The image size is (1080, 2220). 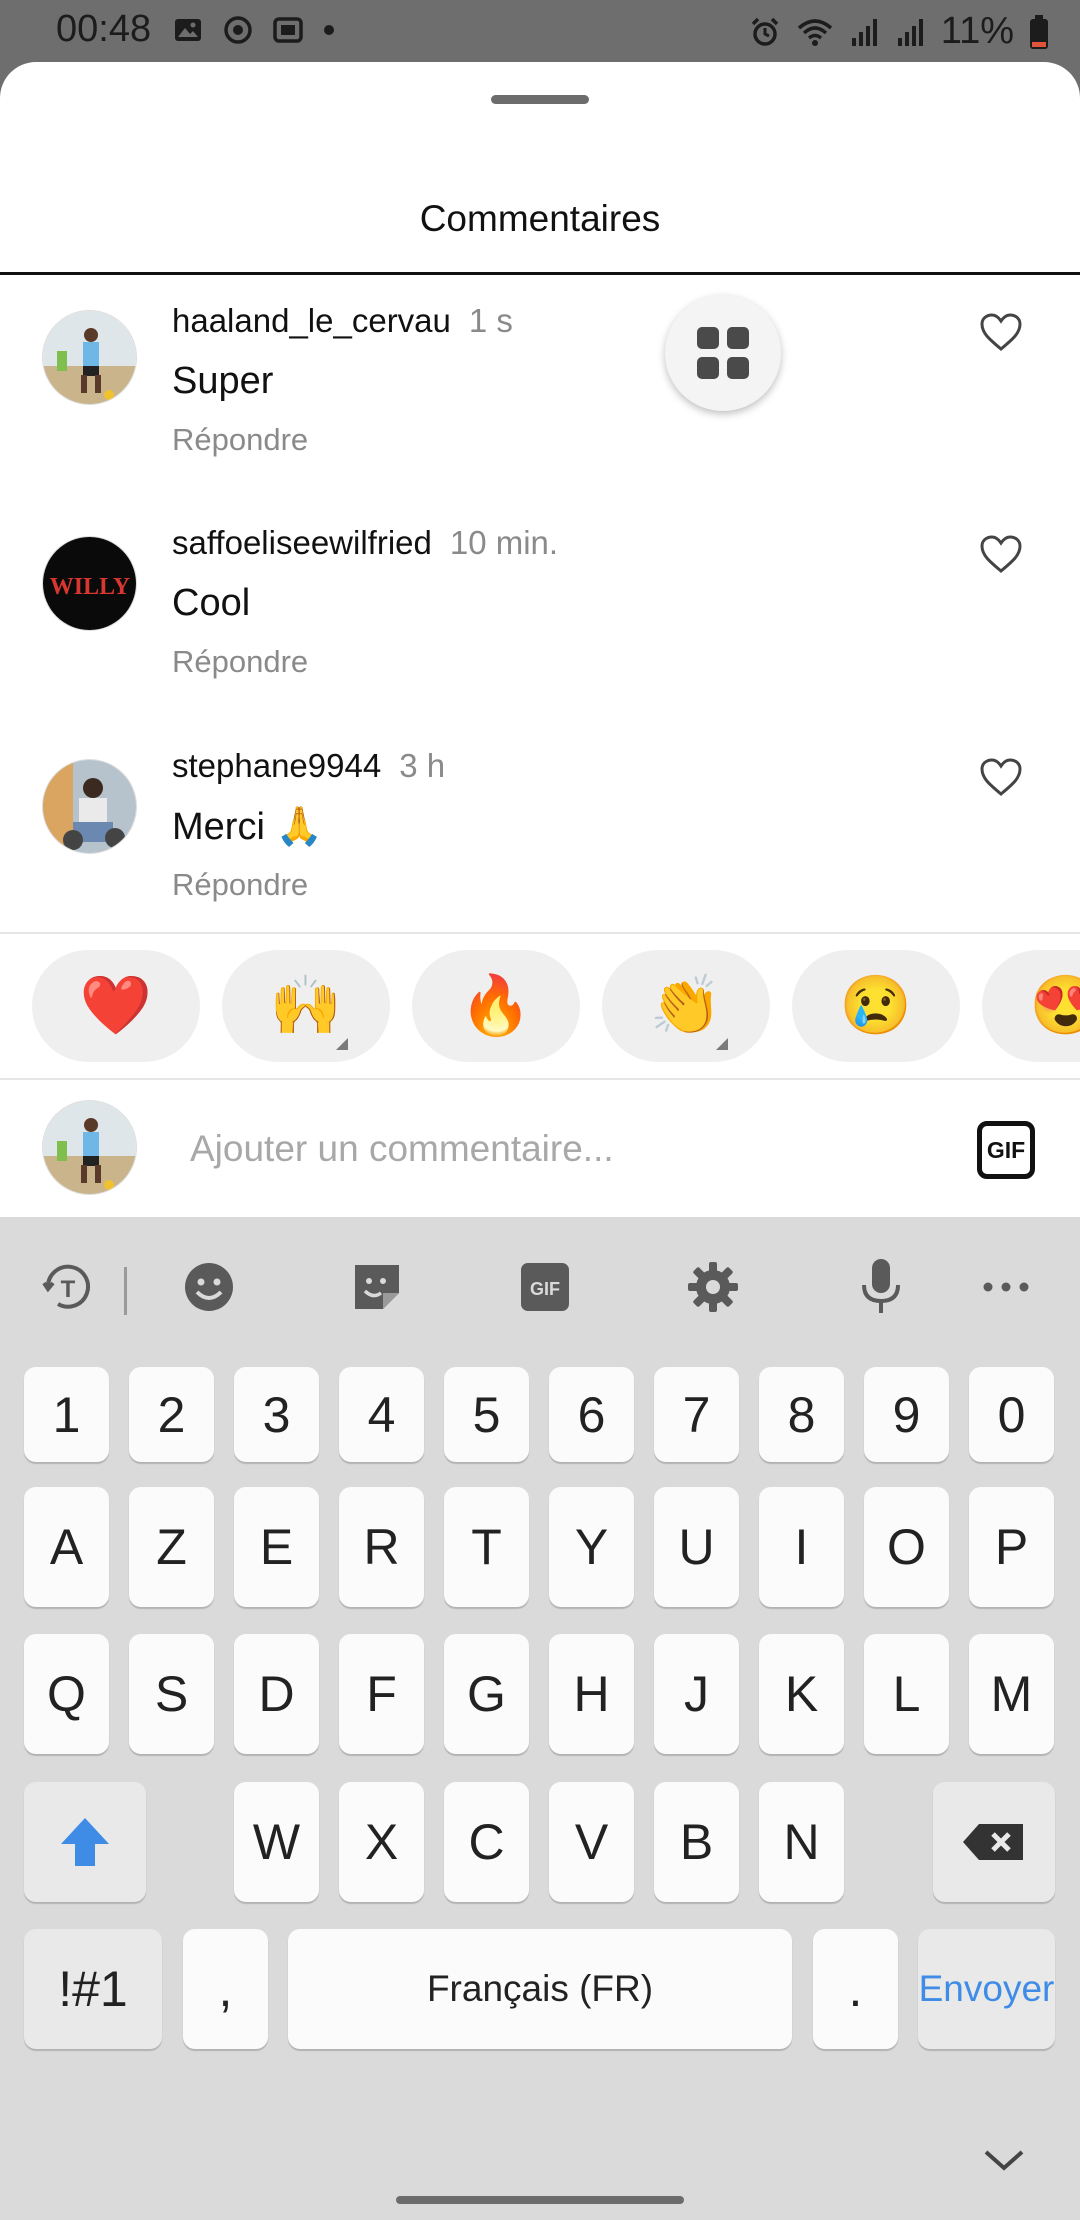 I want to click on period-key: ., so click(x=855, y=1989).